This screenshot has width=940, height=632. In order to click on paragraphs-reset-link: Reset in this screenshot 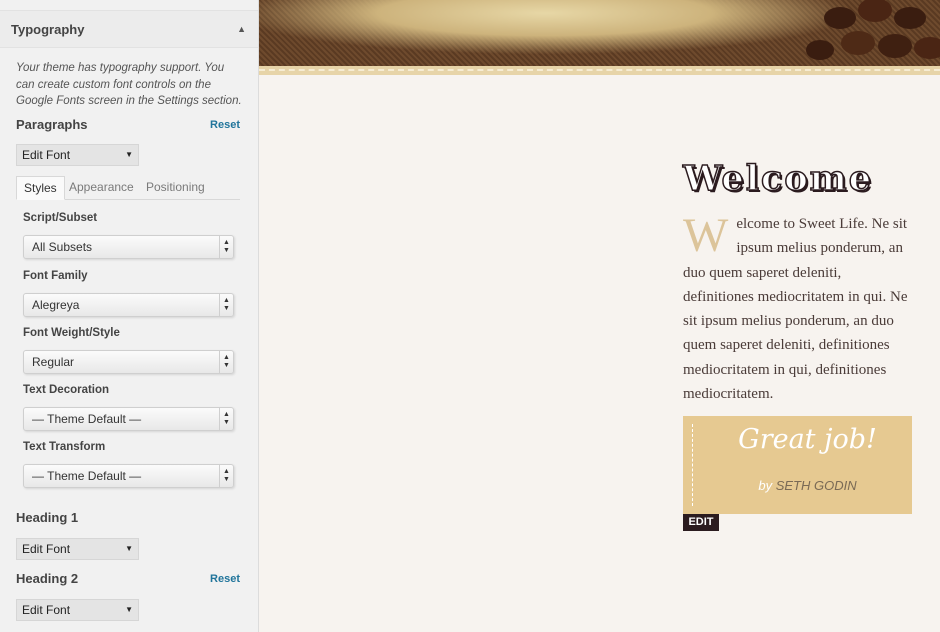, I will do `click(225, 125)`.